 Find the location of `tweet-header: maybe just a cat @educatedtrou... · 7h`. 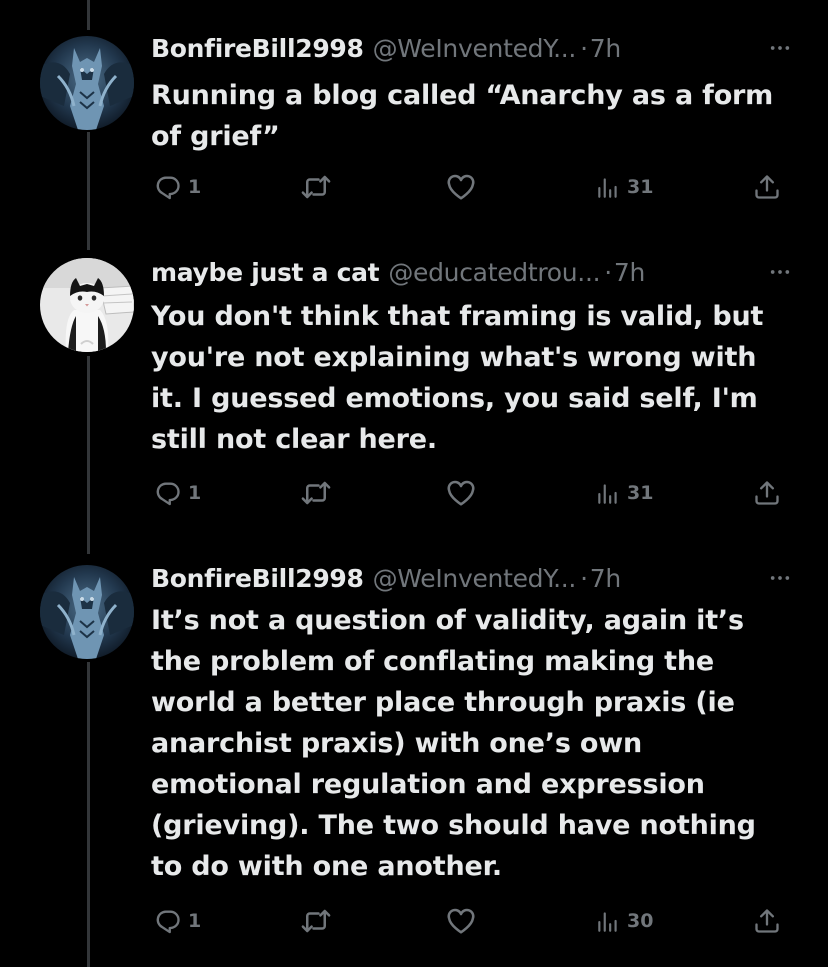

tweet-header: maybe just a cat @educatedtrou... · 7h is located at coordinates (474, 272).